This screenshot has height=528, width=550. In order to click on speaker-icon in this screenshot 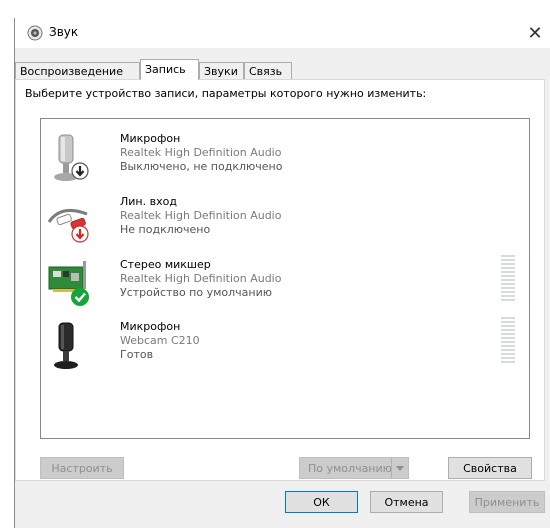, I will do `click(35, 33)`.